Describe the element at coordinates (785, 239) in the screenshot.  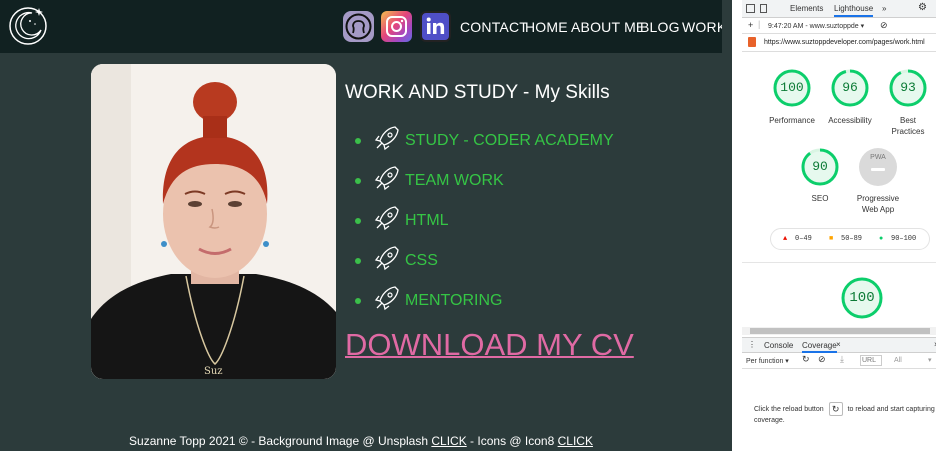
I see `legend-fail-icon: ▲` at that location.